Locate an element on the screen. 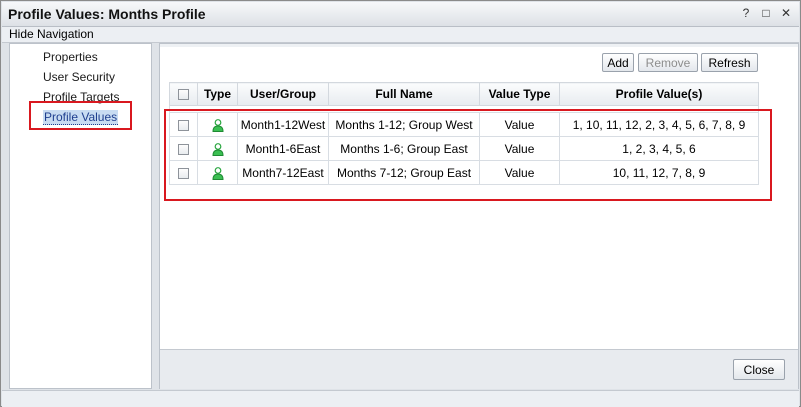 This screenshot has height=407, width=801. maximize-icon: □ is located at coordinates (766, 13).